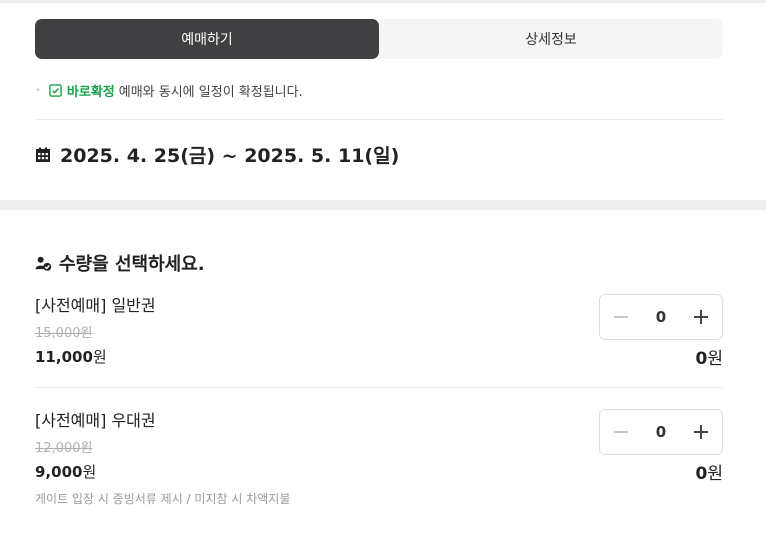 This screenshot has width=766, height=538. Describe the element at coordinates (43, 263) in the screenshot. I see `people-check-icon` at that location.